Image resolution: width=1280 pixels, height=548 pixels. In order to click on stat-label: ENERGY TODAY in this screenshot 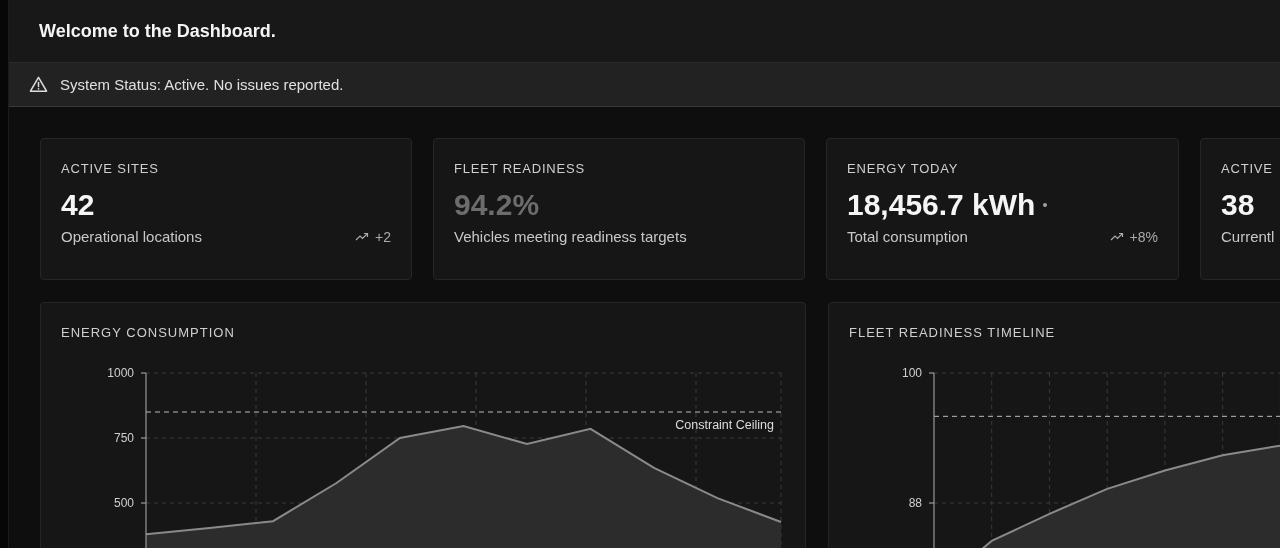, I will do `click(903, 168)`.